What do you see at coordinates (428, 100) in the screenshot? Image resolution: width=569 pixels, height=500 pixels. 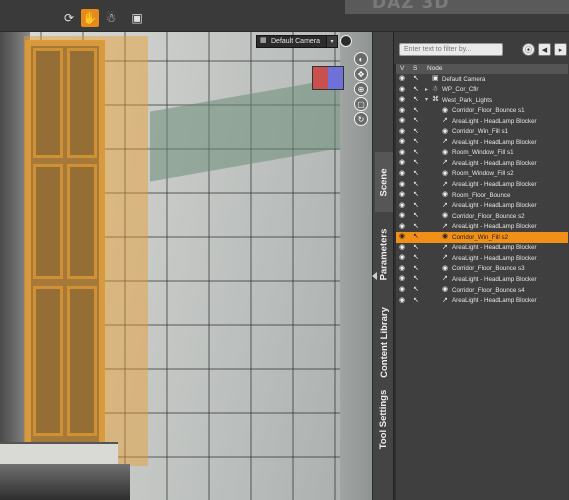 I see `collapse-icon: ▾` at bounding box center [428, 100].